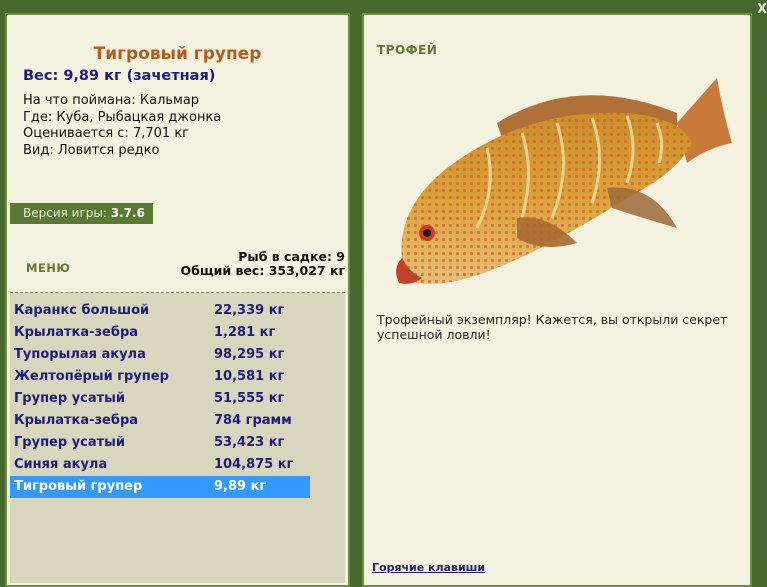 The height and width of the screenshot is (587, 767). What do you see at coordinates (106, 133) in the screenshot?
I see `rating-threshold-info: Оценивается с: 7,701 кг` at bounding box center [106, 133].